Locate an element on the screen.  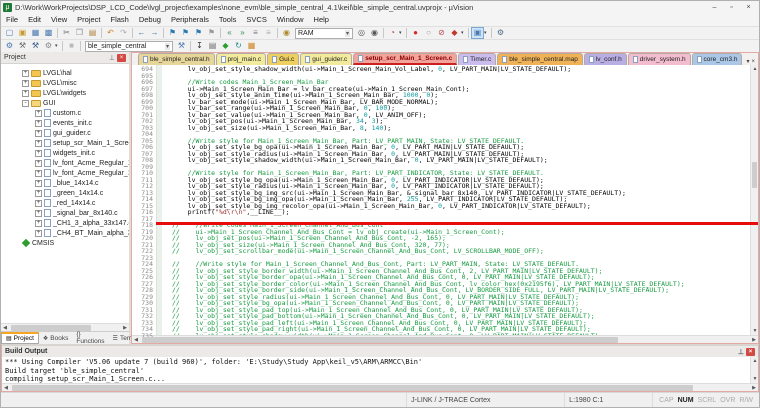
tree-item-gui-guider-c: + gui_guider.c is located at coordinates (65, 133).